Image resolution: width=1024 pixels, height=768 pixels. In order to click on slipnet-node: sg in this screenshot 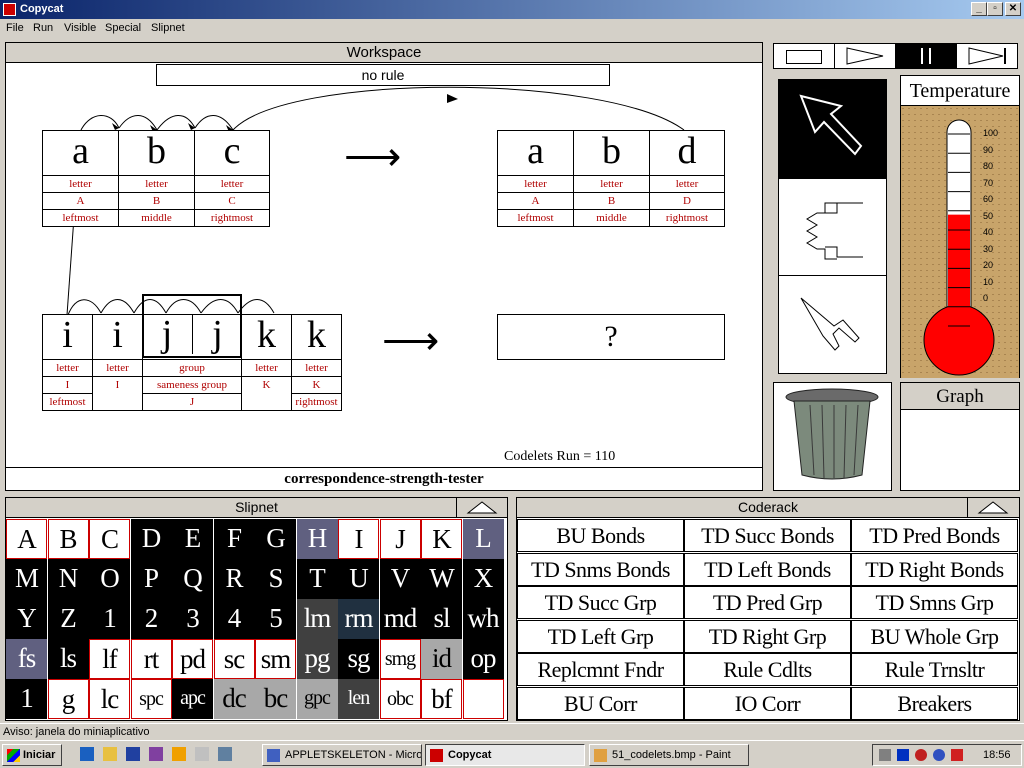, I will do `click(358, 659)`.